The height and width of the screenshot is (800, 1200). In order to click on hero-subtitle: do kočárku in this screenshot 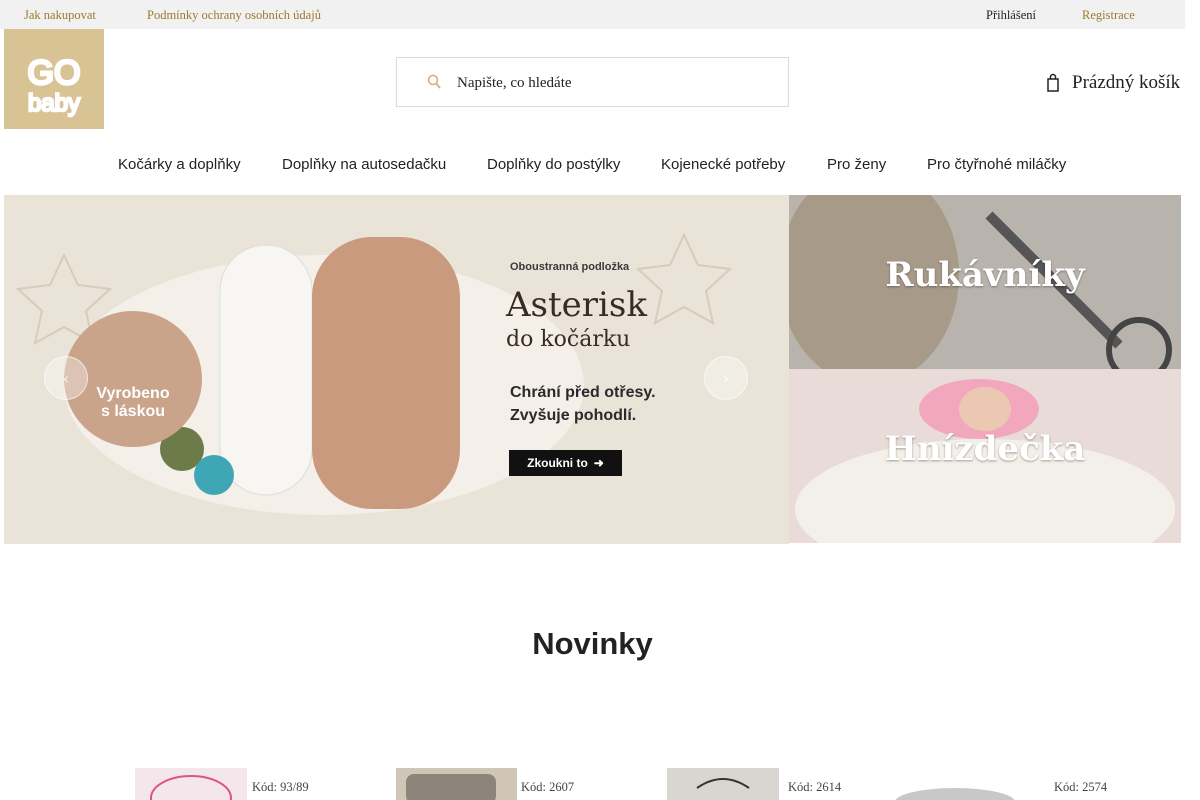, I will do `click(568, 339)`.